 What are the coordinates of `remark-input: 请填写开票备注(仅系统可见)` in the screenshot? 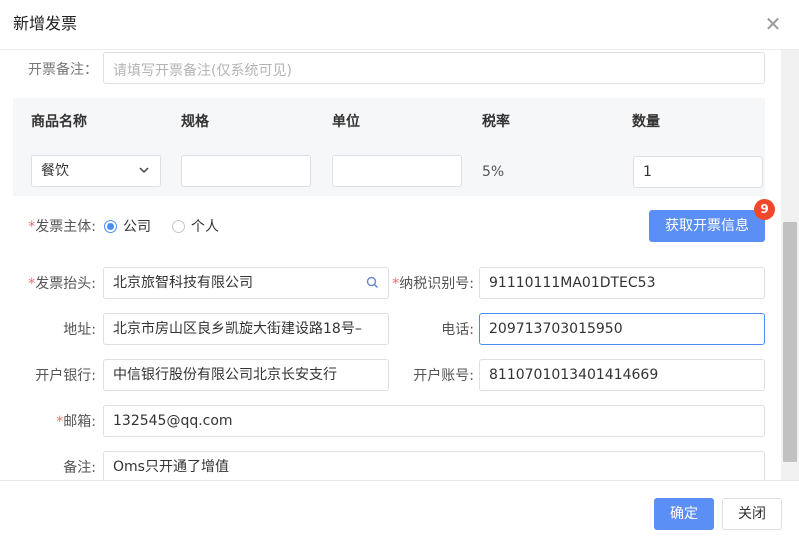 It's located at (434, 68).